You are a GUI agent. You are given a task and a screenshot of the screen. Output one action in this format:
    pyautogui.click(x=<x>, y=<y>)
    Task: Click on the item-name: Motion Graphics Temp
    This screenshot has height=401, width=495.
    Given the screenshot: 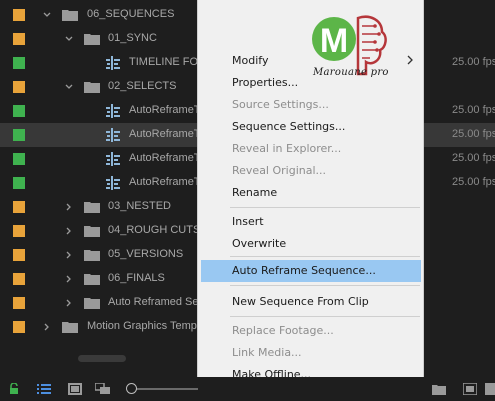 What is the action you would take?
    pyautogui.click(x=142, y=326)
    